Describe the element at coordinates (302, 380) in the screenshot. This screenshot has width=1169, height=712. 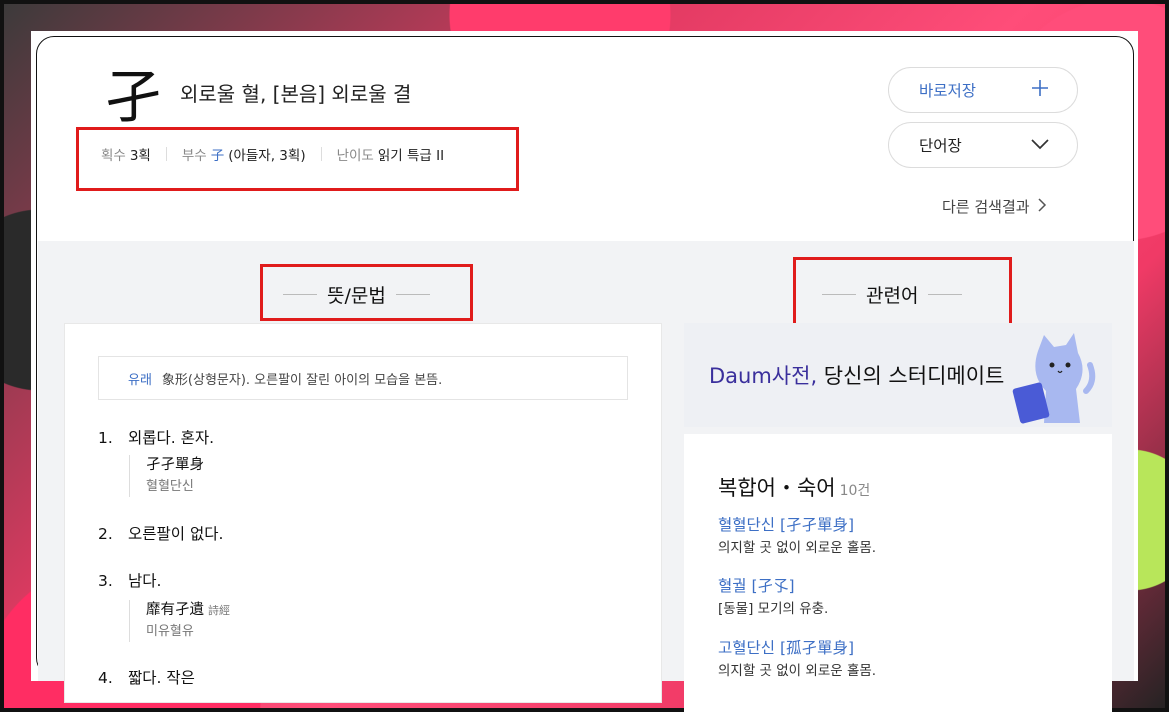
I see `origin-text: 象形(상형문자). 오른팔이 잘린 아이의 모습을 본뜸.` at that location.